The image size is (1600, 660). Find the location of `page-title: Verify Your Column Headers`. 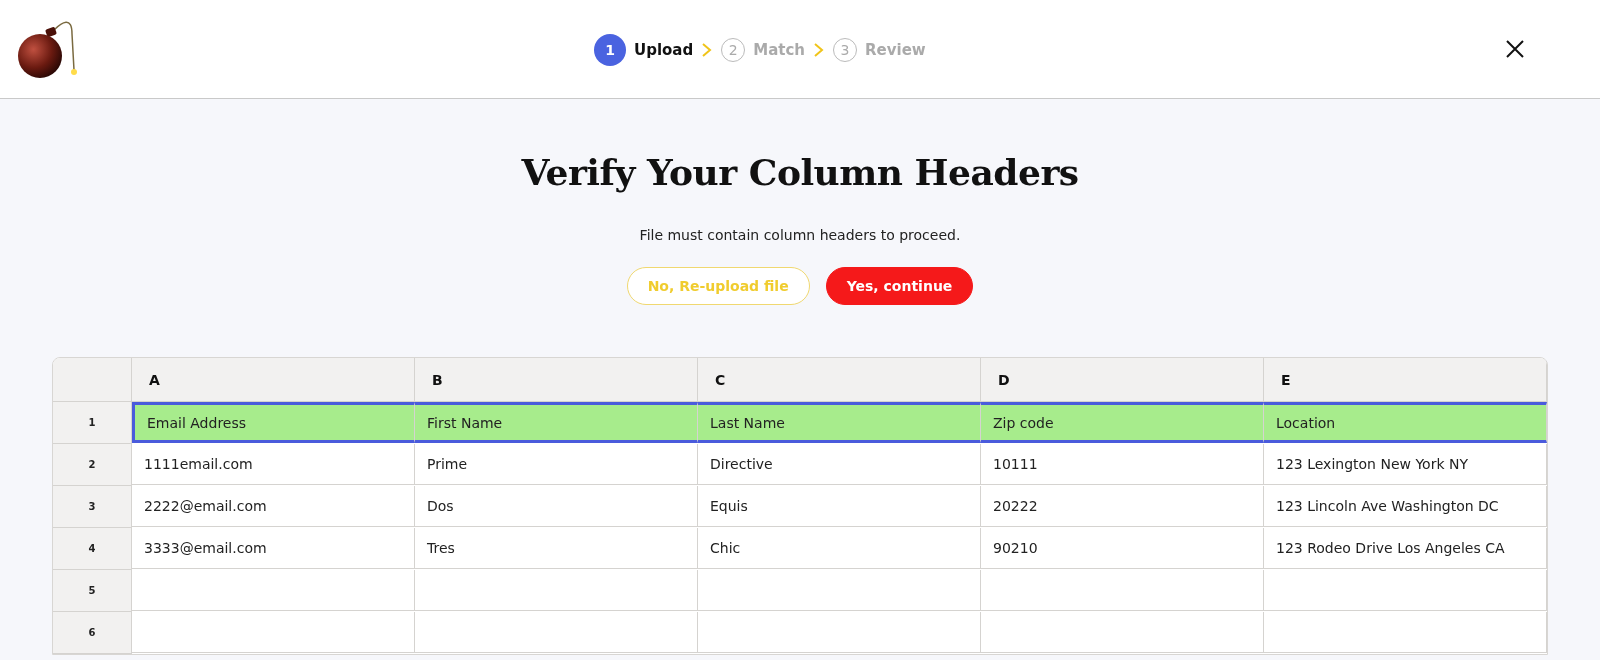

page-title: Verify Your Column Headers is located at coordinates (800, 172).